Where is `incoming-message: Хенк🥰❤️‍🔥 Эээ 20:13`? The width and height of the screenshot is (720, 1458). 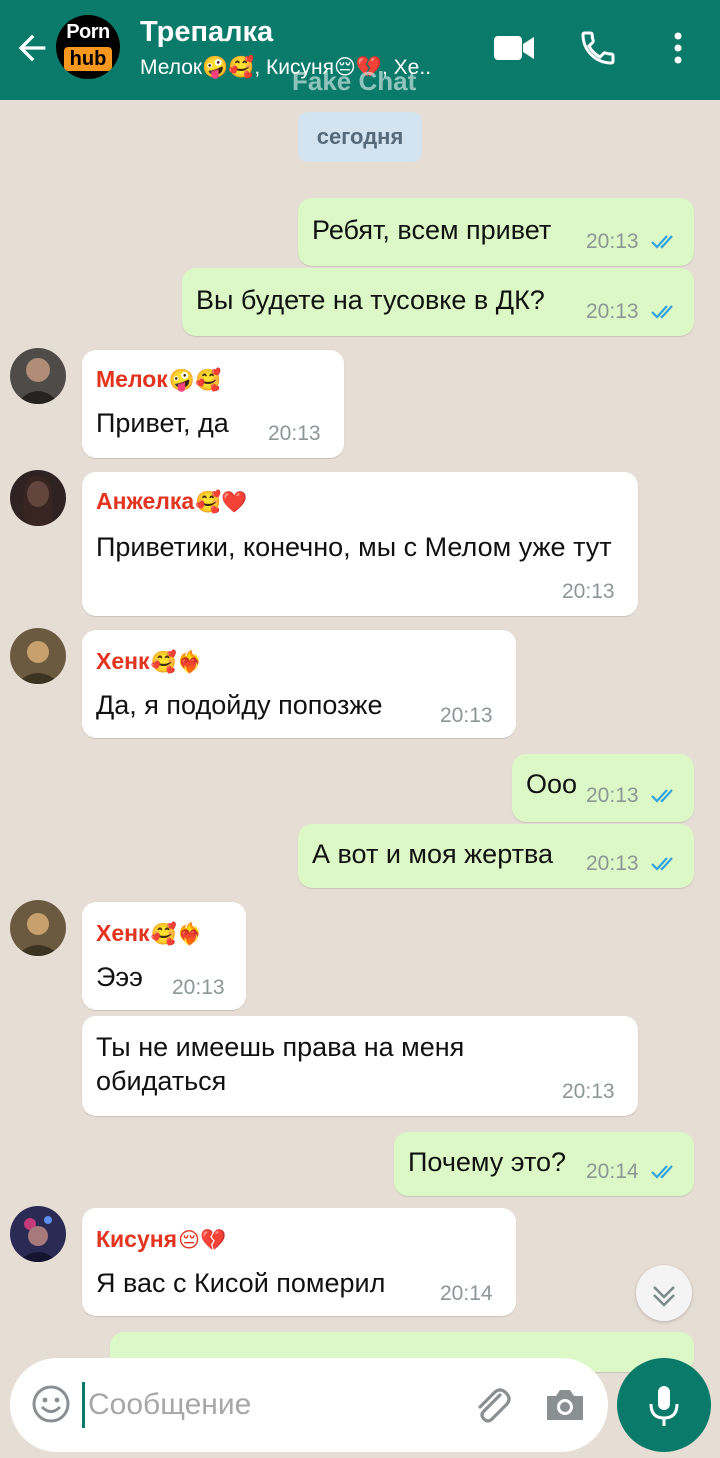
incoming-message: Хенк🥰❤️‍🔥 Эээ 20:13 is located at coordinates (164, 956).